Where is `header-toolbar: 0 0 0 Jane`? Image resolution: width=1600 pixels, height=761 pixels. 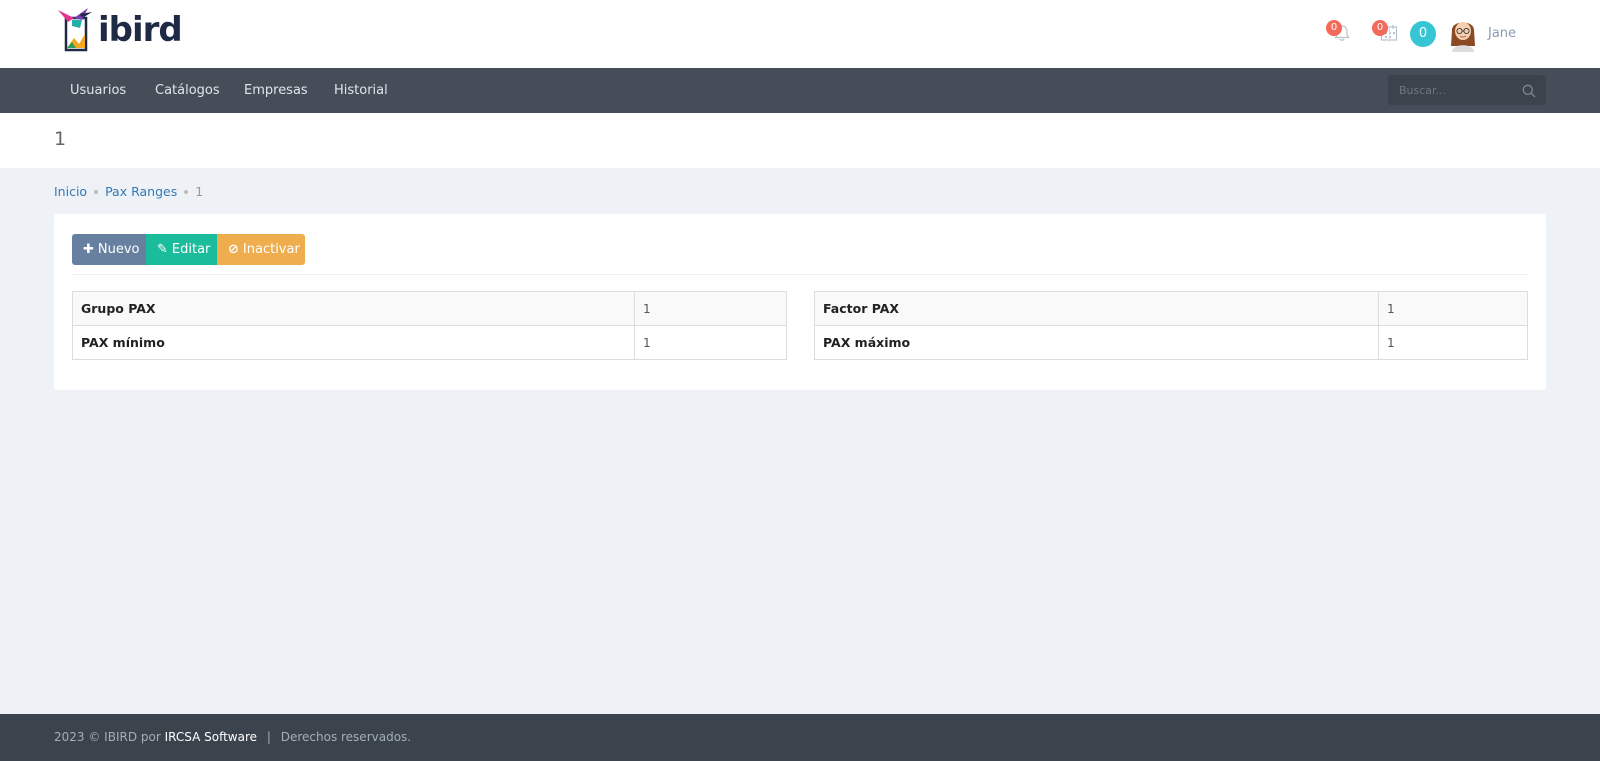
header-toolbar: 0 0 0 Jane is located at coordinates (1430, 34).